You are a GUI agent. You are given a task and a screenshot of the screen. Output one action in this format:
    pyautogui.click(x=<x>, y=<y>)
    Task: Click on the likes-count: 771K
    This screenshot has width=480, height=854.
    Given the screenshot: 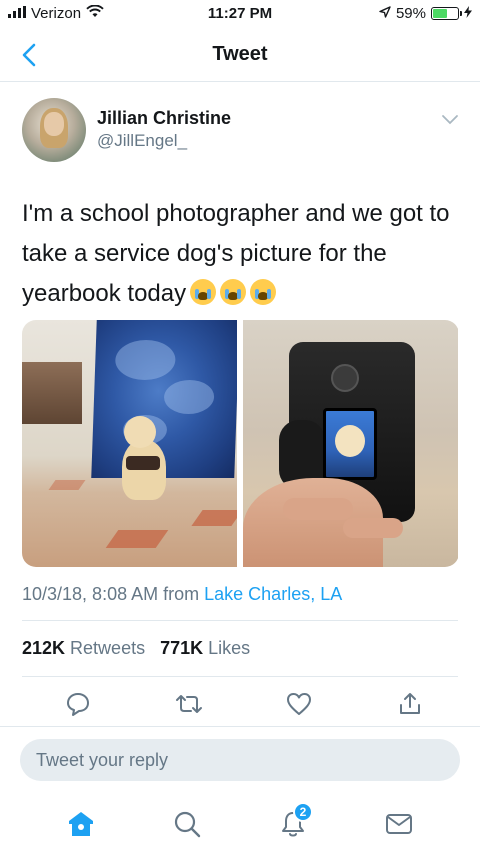 What is the action you would take?
    pyautogui.click(x=182, y=648)
    